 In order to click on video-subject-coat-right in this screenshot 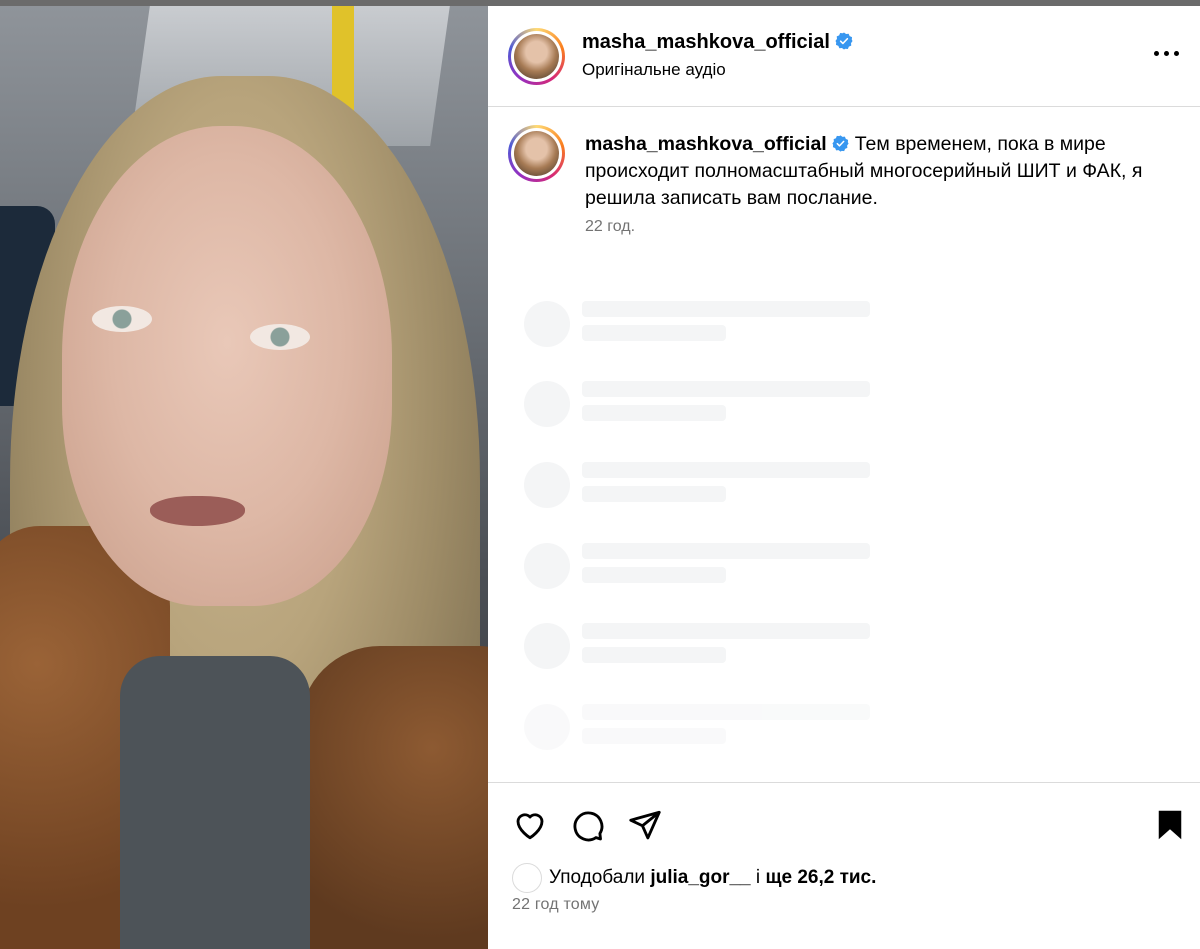, I will do `click(394, 797)`.